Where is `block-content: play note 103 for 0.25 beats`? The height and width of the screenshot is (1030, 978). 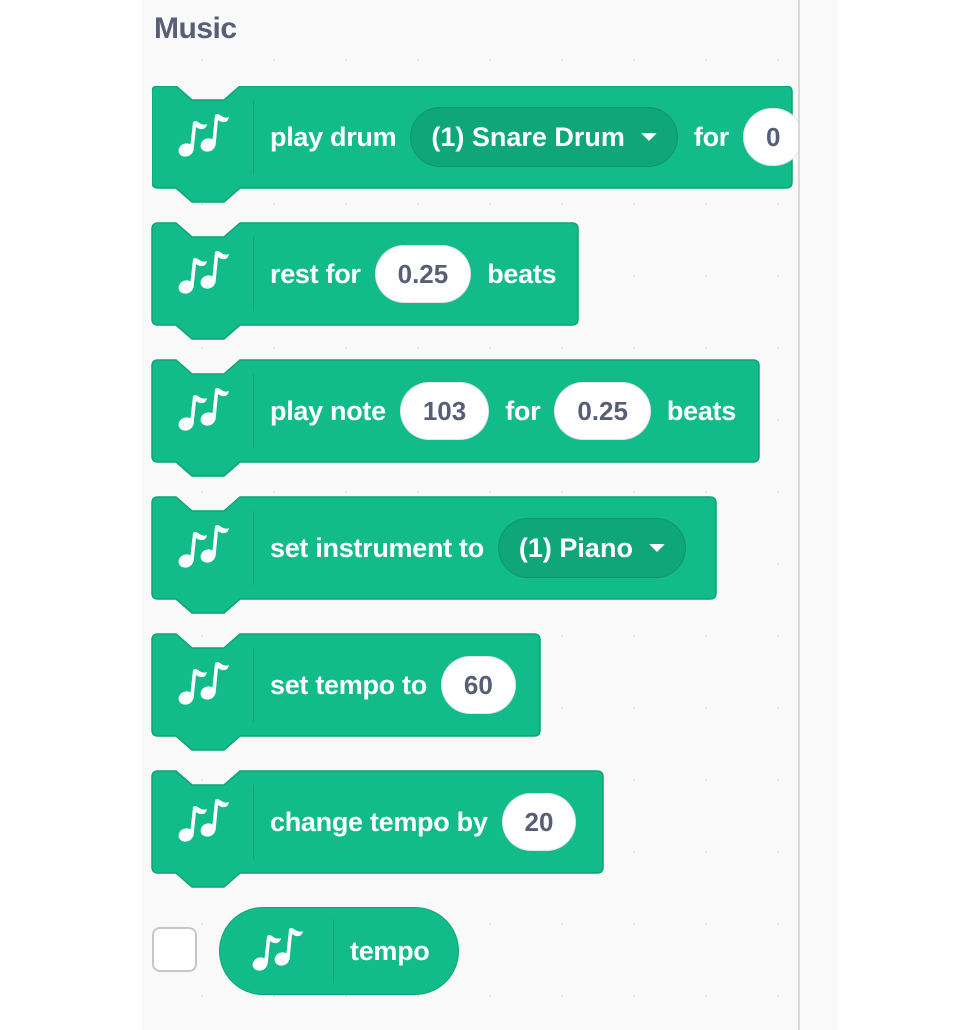 block-content: play note 103 for 0.25 beats is located at coordinates (444, 411).